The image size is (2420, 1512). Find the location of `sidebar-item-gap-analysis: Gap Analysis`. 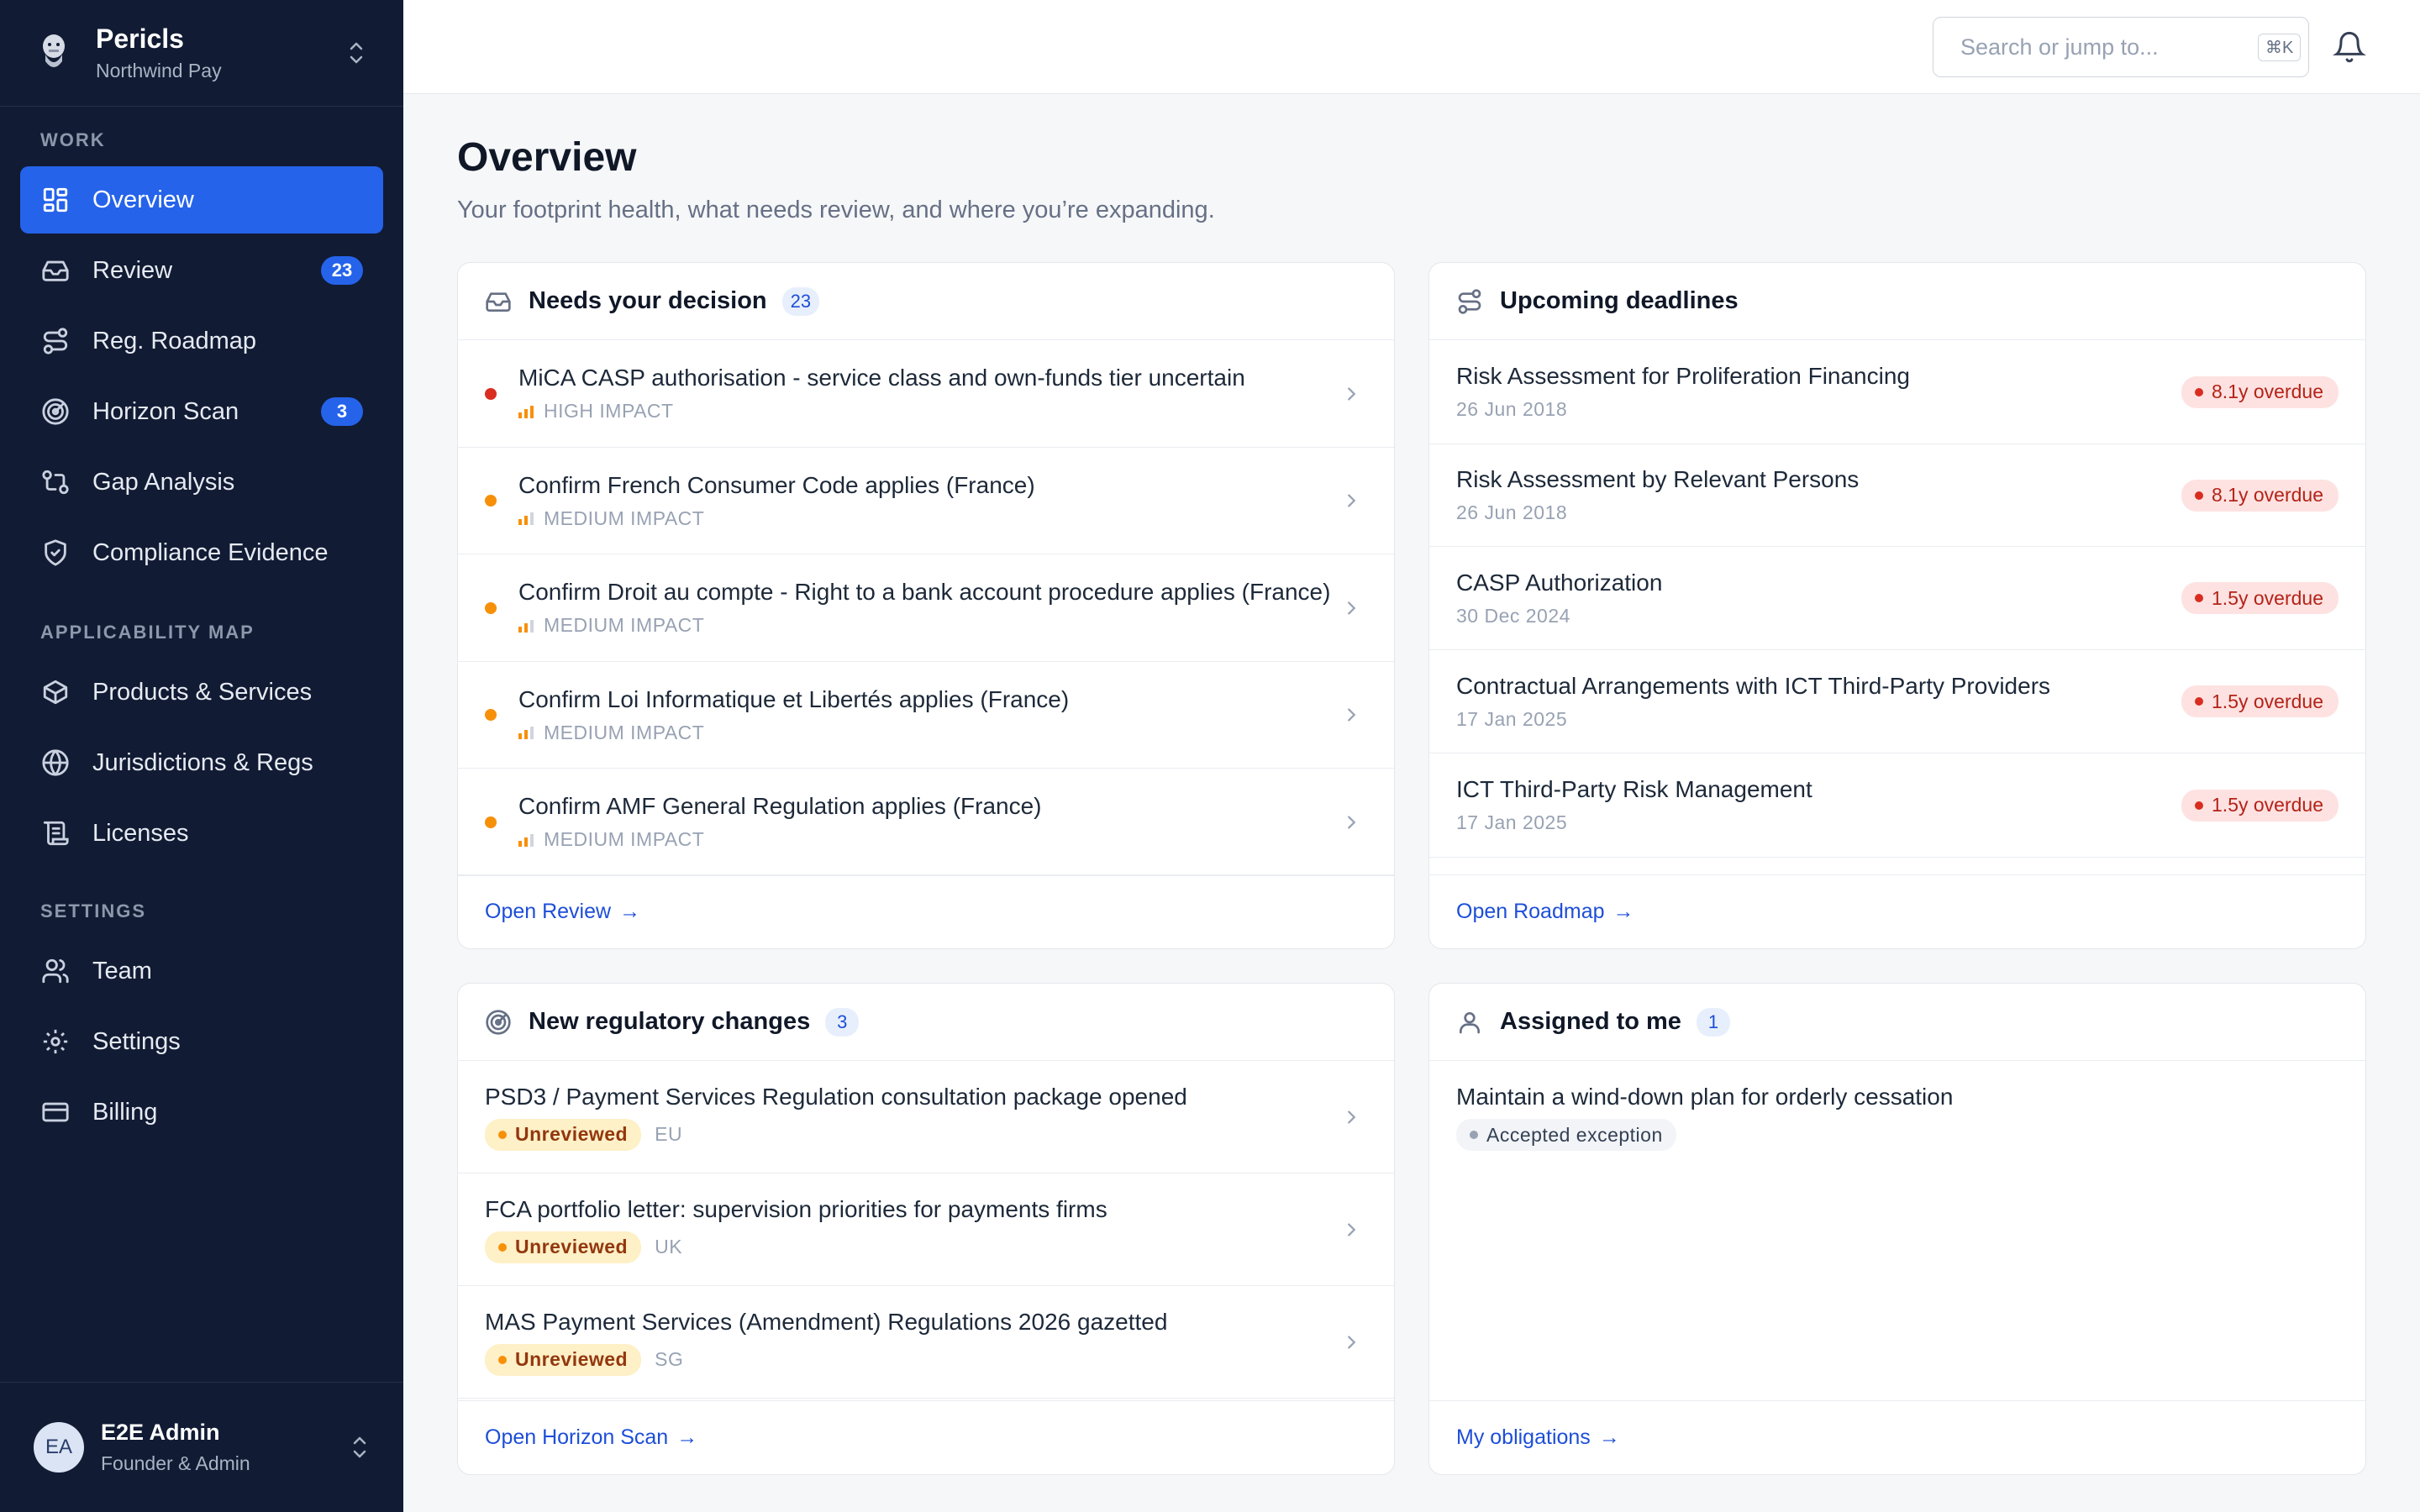

sidebar-item-gap-analysis: Gap Analysis is located at coordinates (202, 482).